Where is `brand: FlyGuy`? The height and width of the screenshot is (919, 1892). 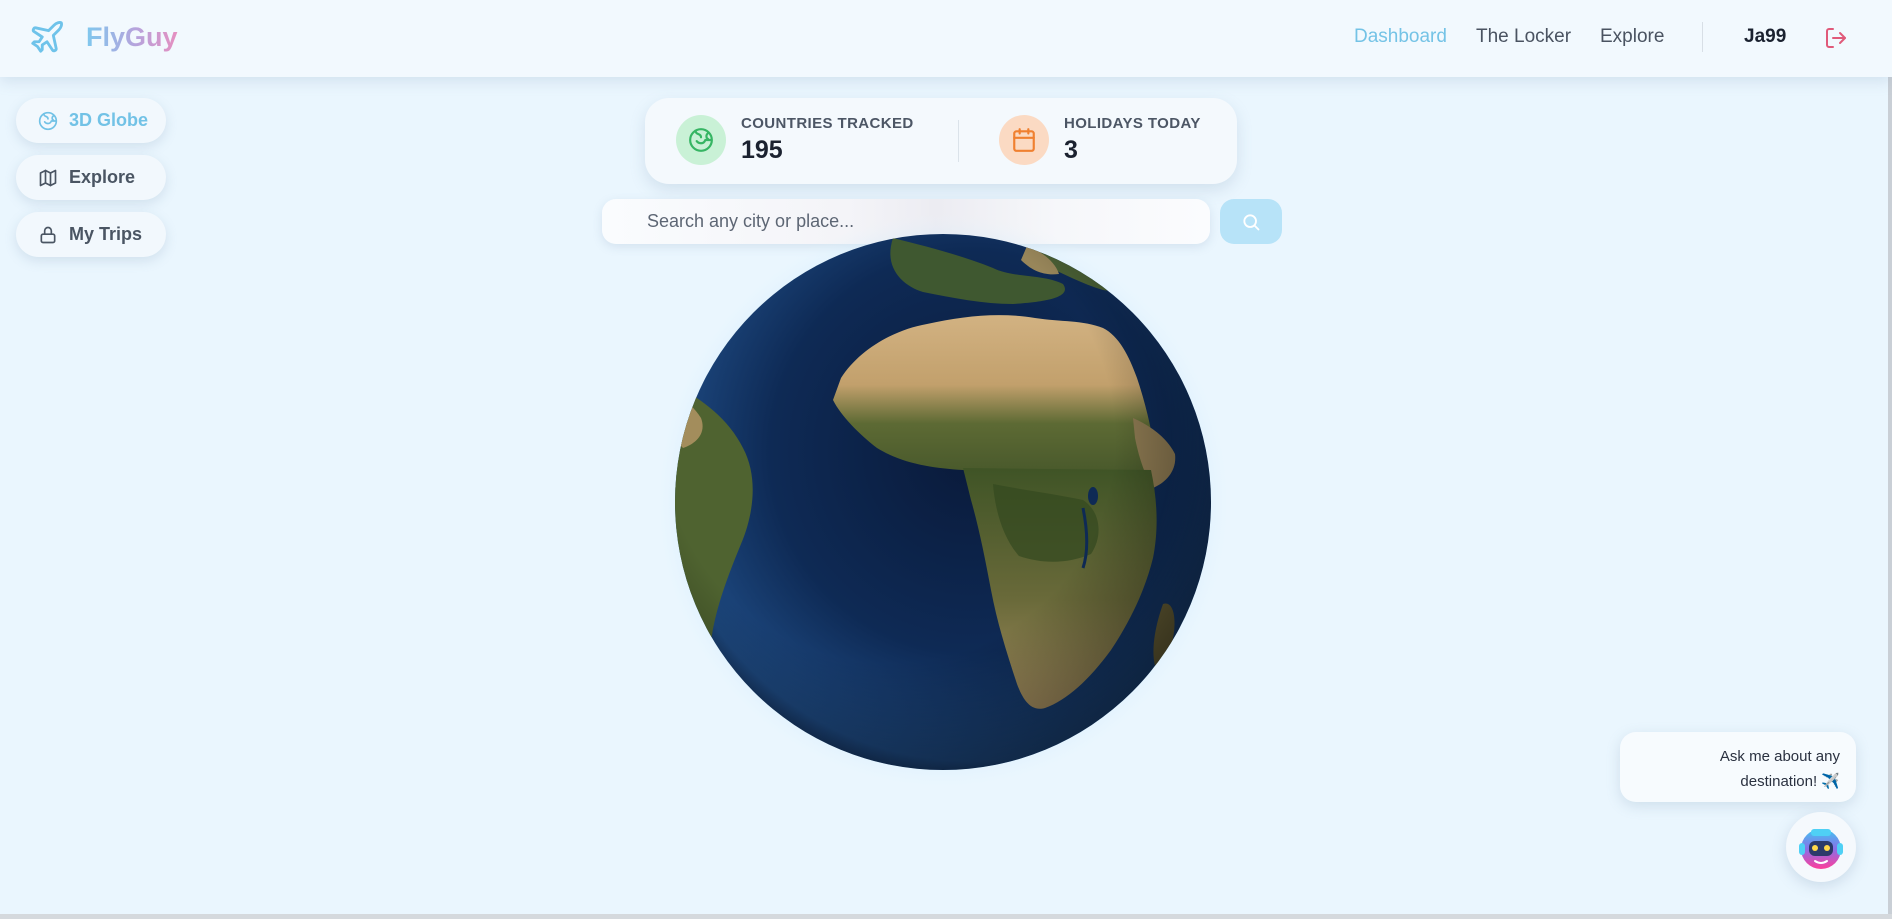
brand: FlyGuy is located at coordinates (103, 37).